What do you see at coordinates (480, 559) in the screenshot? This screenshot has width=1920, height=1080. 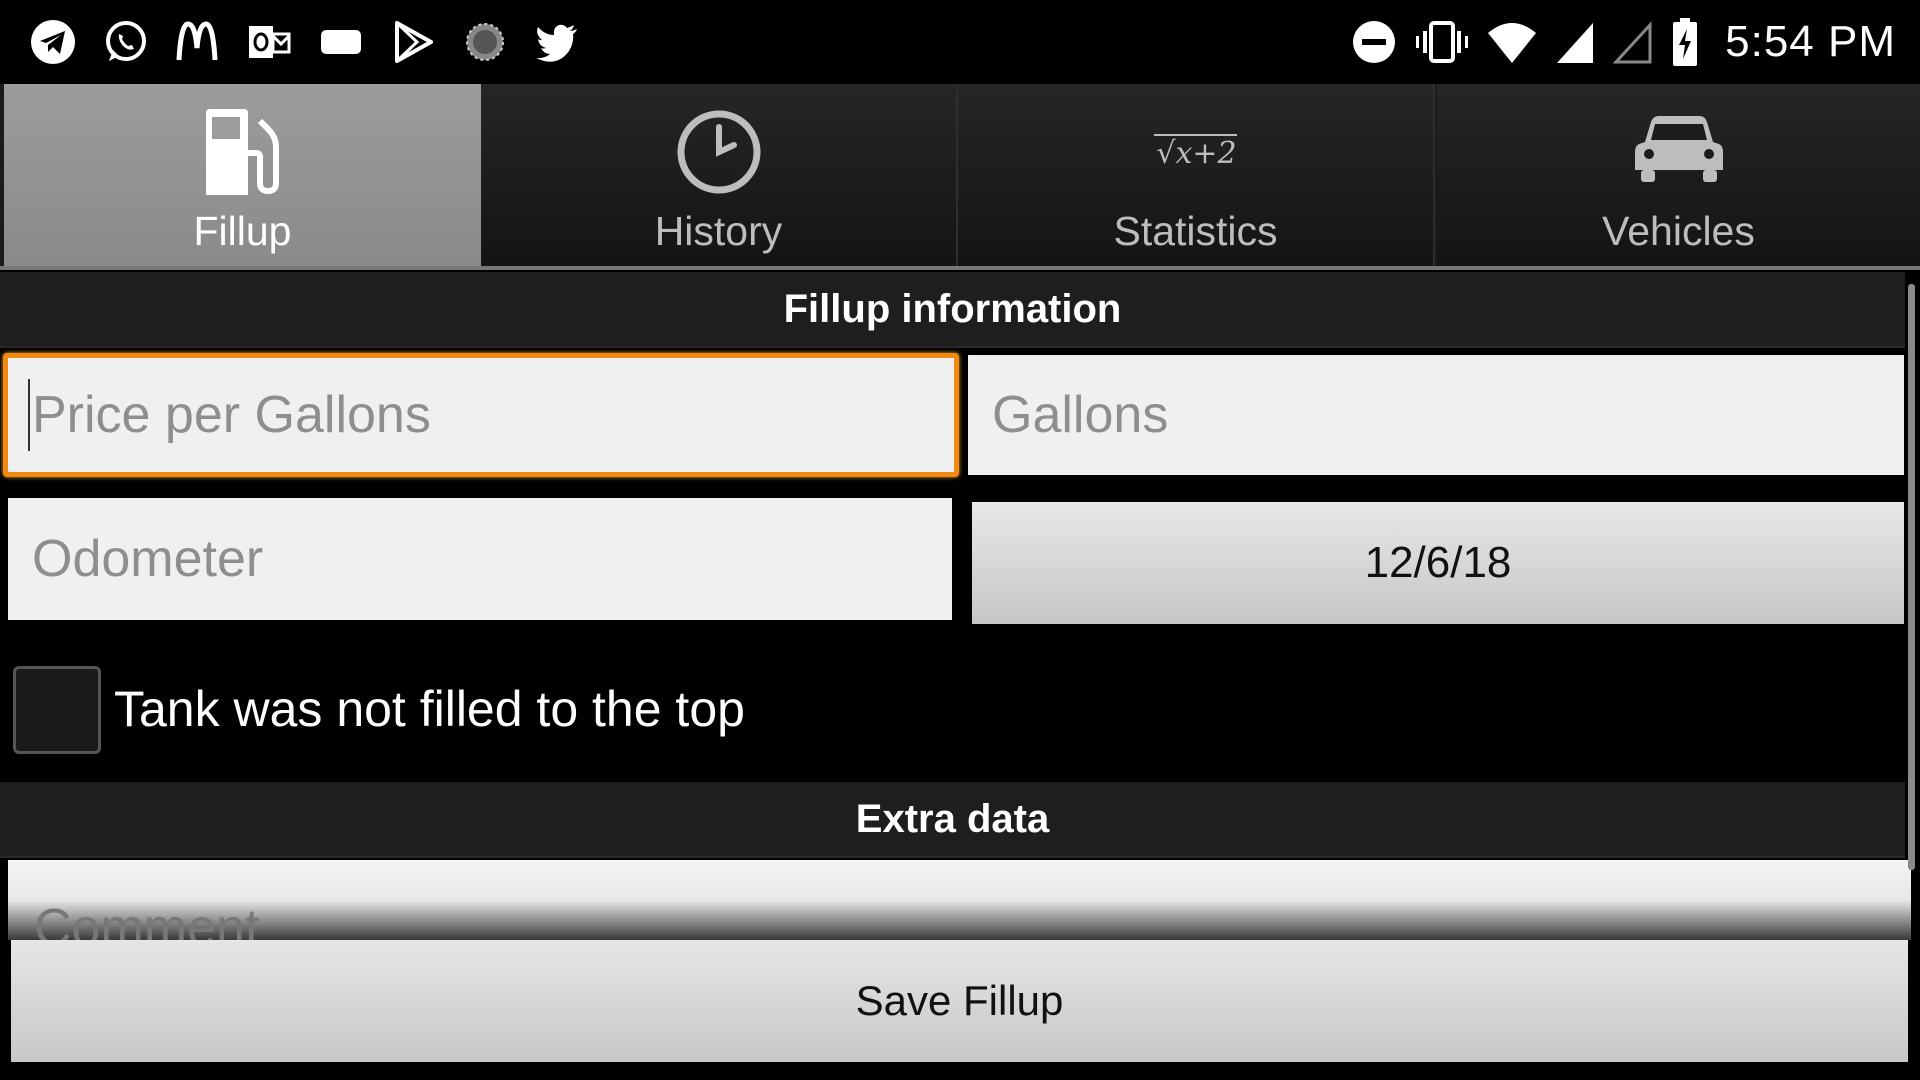 I see `odometer-input: Odometer` at bounding box center [480, 559].